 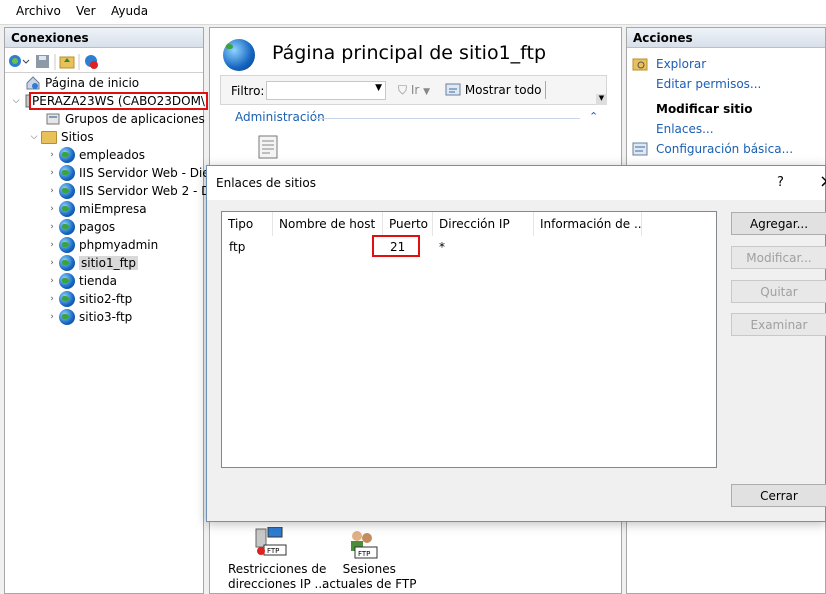 What do you see at coordinates (516, 183) in the screenshot?
I see `dialog-titlebar: Enlaces de sitios ? ×` at bounding box center [516, 183].